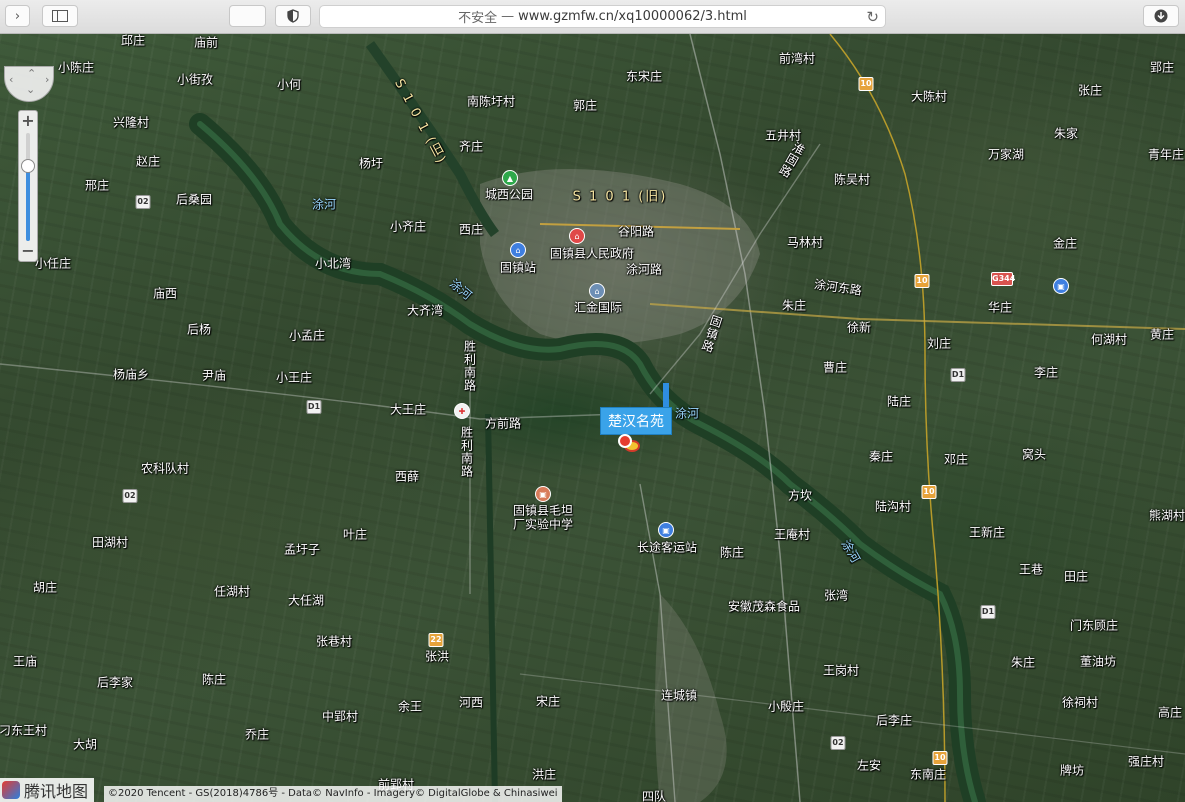 The image size is (1185, 802). What do you see at coordinates (1146, 761) in the screenshot?
I see `place-label: 强庄村` at bounding box center [1146, 761].